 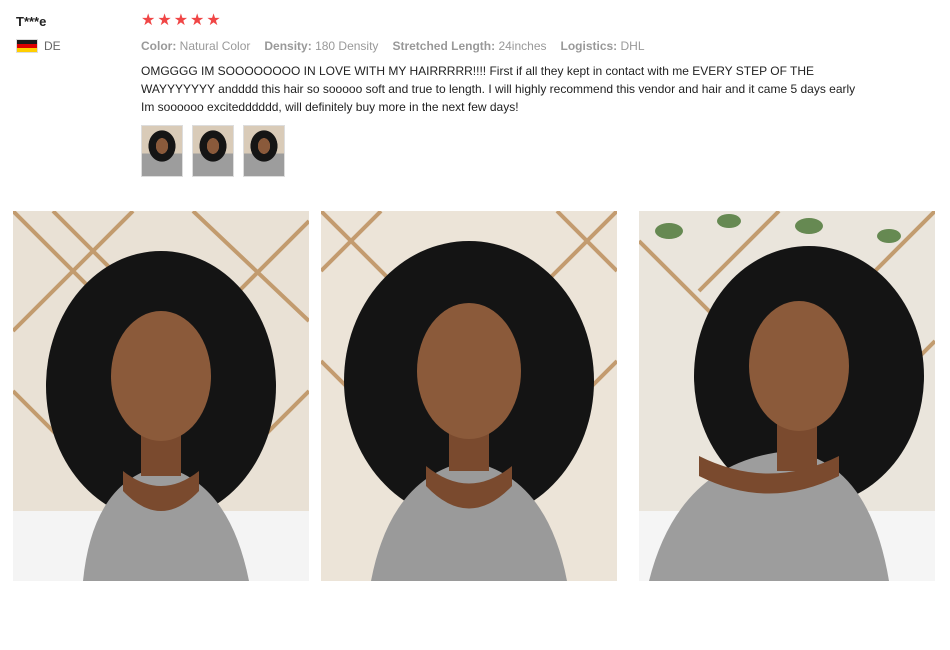 I want to click on review-thumbnails, so click(x=511, y=151).